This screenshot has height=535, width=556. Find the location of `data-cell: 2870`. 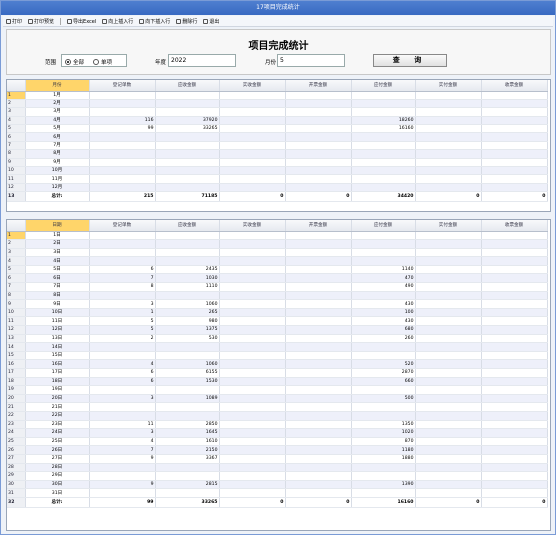

data-cell: 2870 is located at coordinates (383, 373).